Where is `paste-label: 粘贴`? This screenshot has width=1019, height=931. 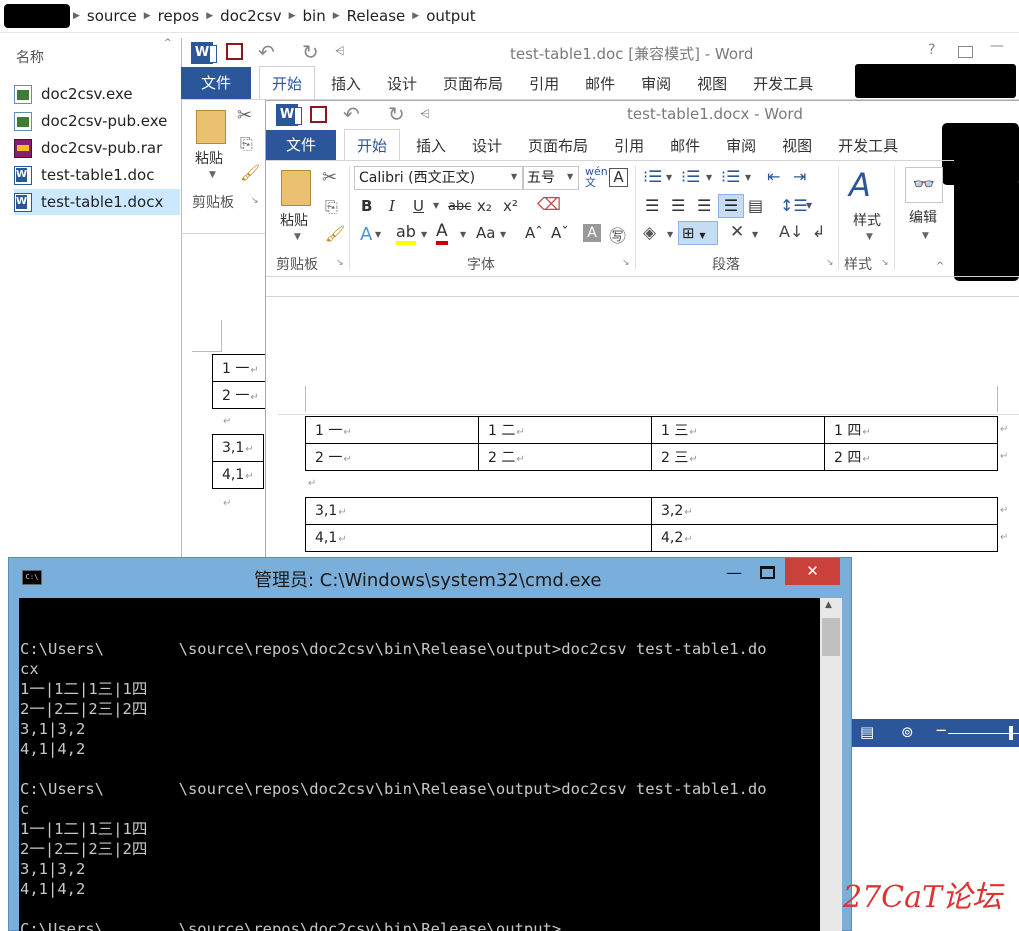
paste-label: 粘贴 is located at coordinates (209, 158).